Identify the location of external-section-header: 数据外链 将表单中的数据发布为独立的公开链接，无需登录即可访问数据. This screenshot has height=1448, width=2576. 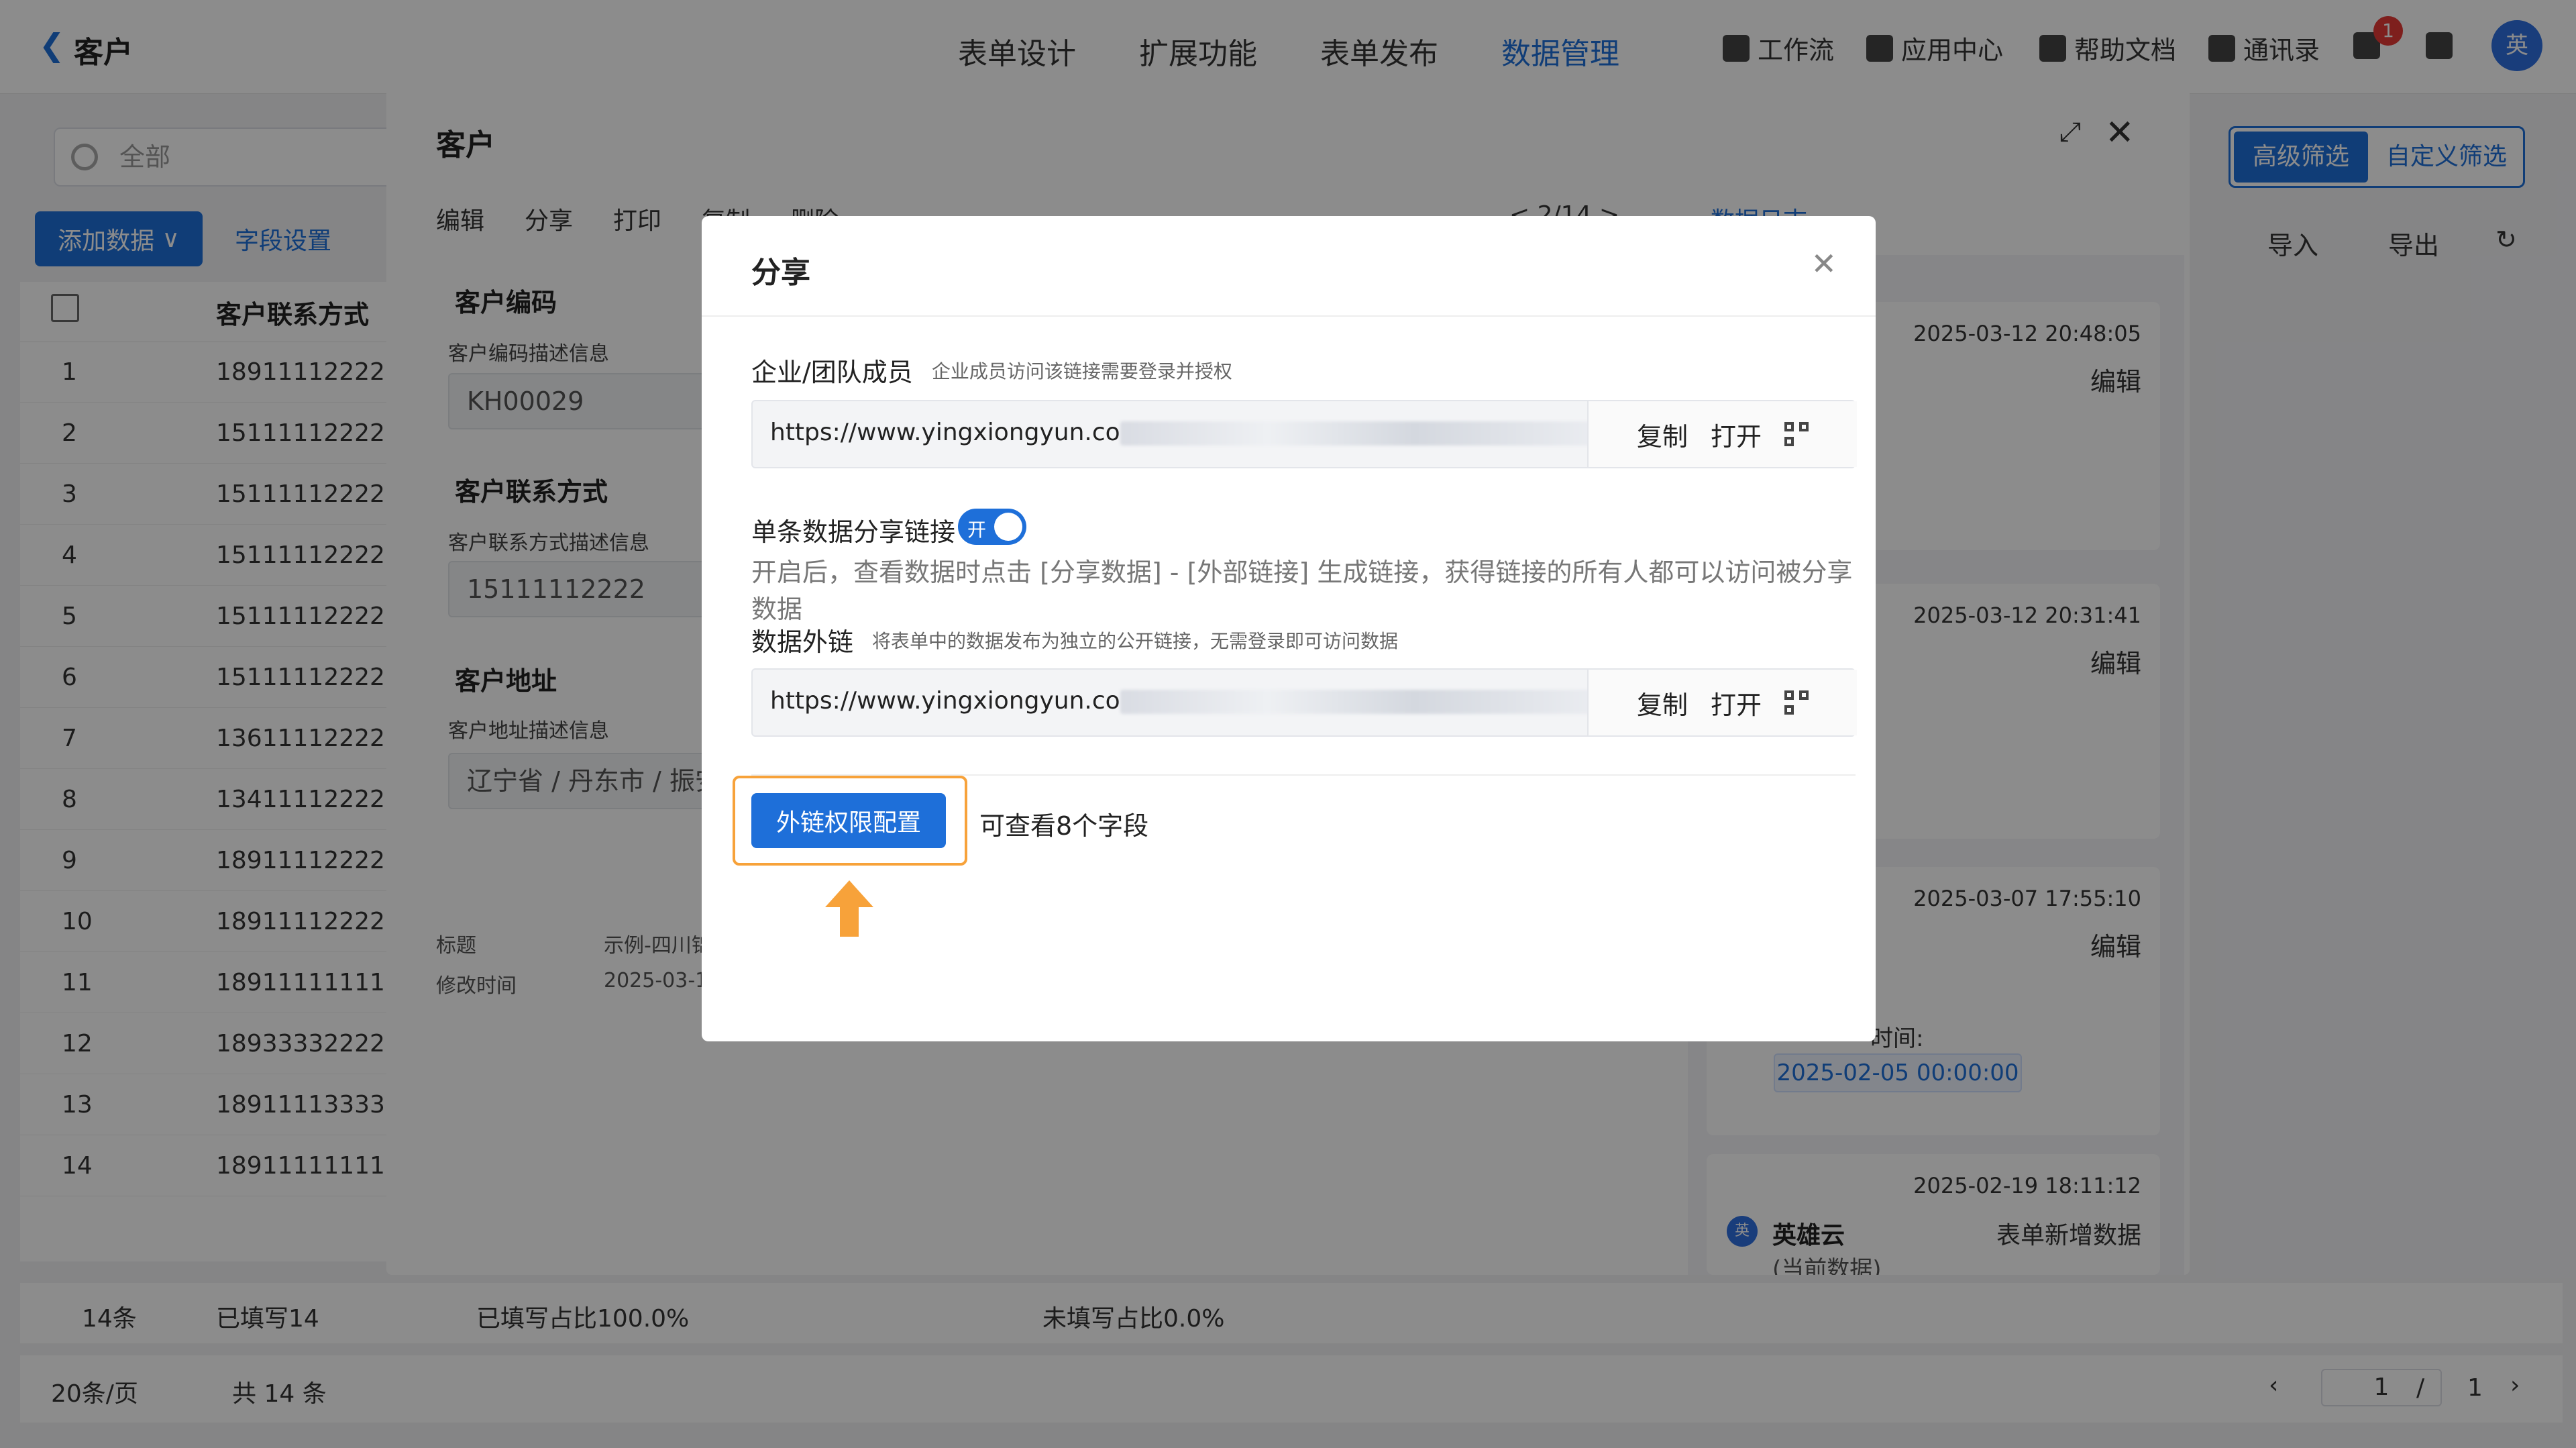
(1074, 639).